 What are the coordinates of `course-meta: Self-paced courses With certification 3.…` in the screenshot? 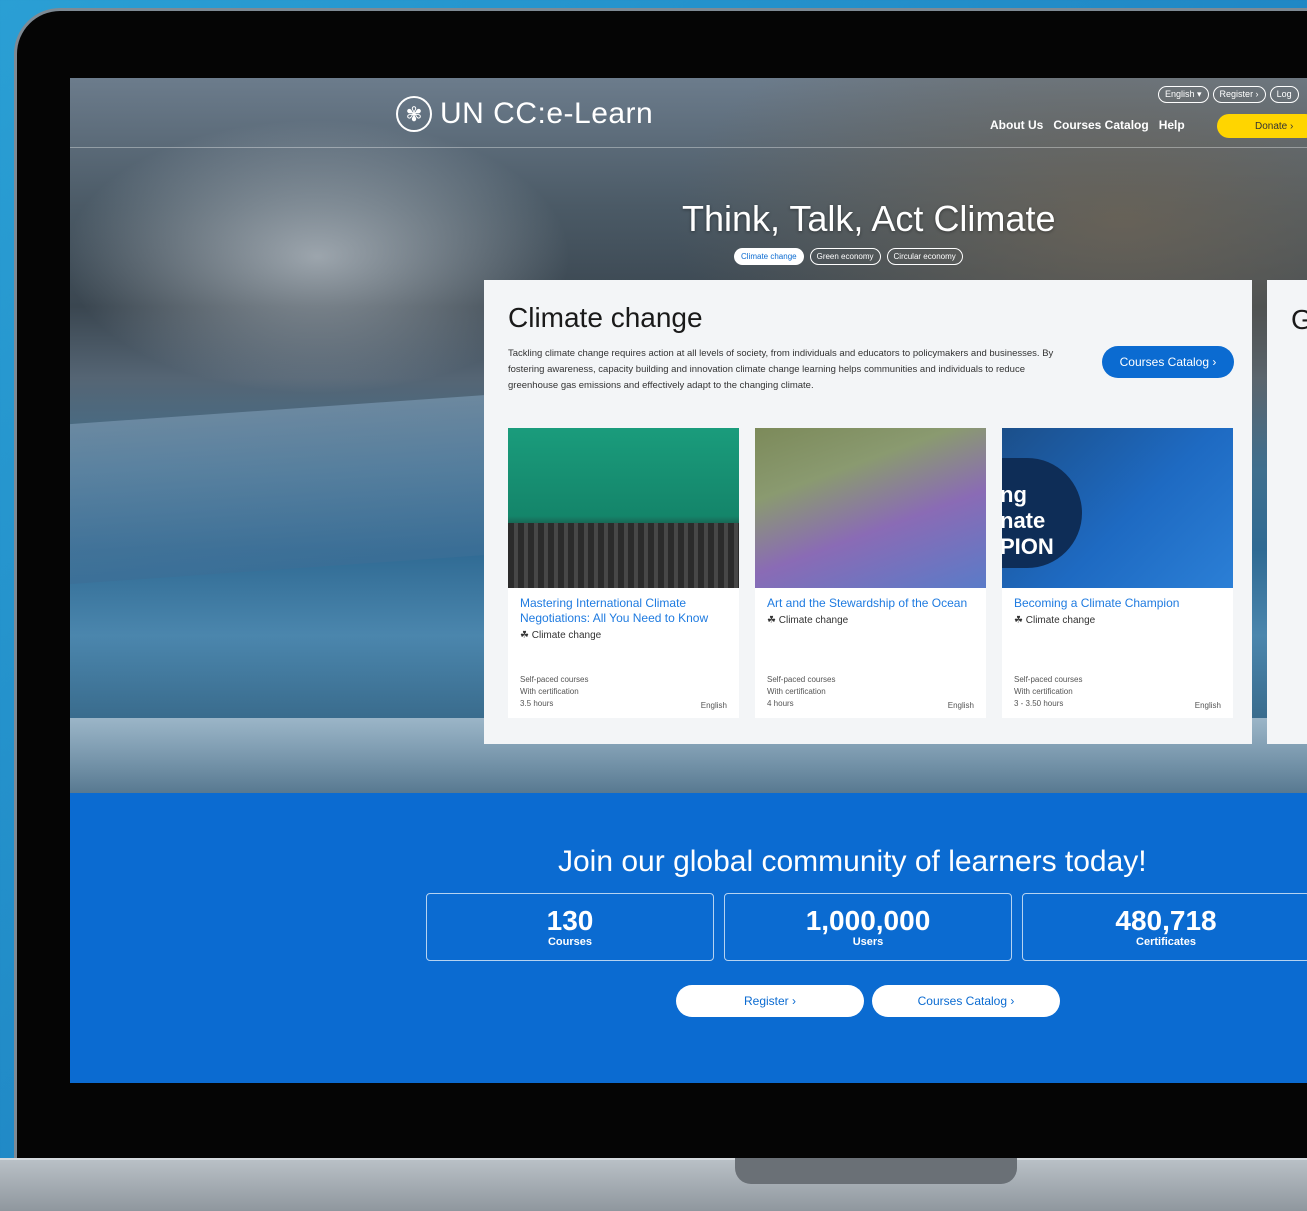 It's located at (554, 692).